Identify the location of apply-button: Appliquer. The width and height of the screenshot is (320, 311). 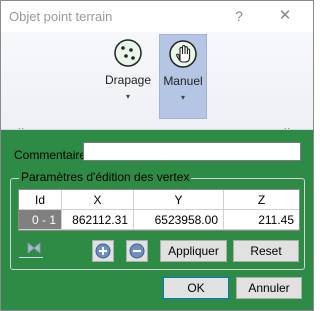
(193, 251).